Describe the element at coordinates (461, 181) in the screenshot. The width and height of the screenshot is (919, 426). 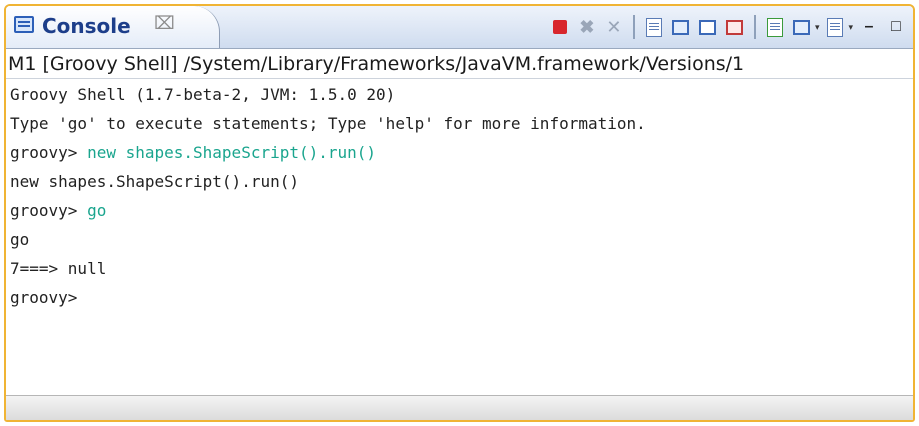
I see `console-line: new shapes.ShapeScript().run()` at that location.